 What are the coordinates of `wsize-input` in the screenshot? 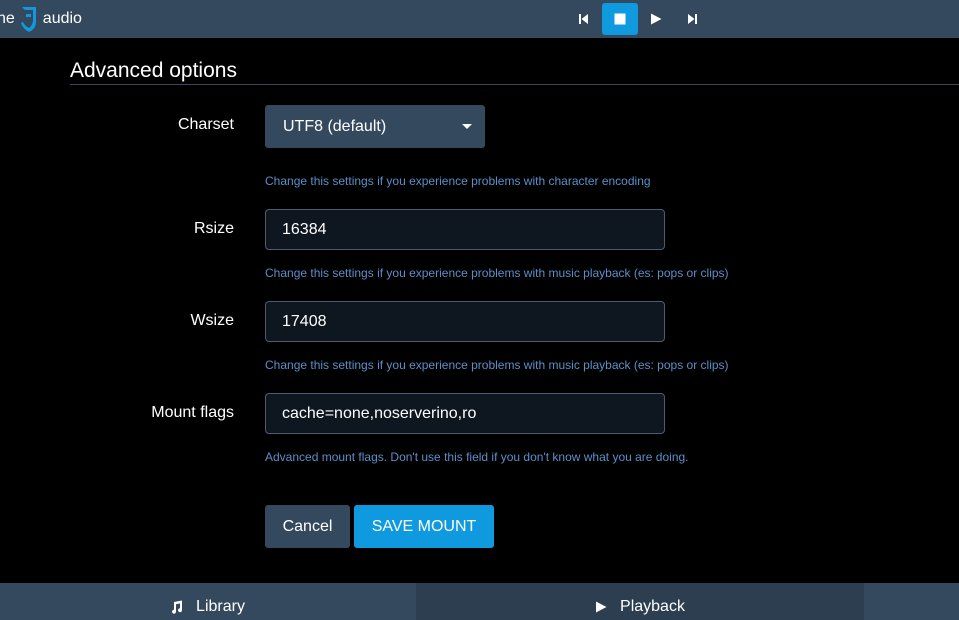 It's located at (465, 321).